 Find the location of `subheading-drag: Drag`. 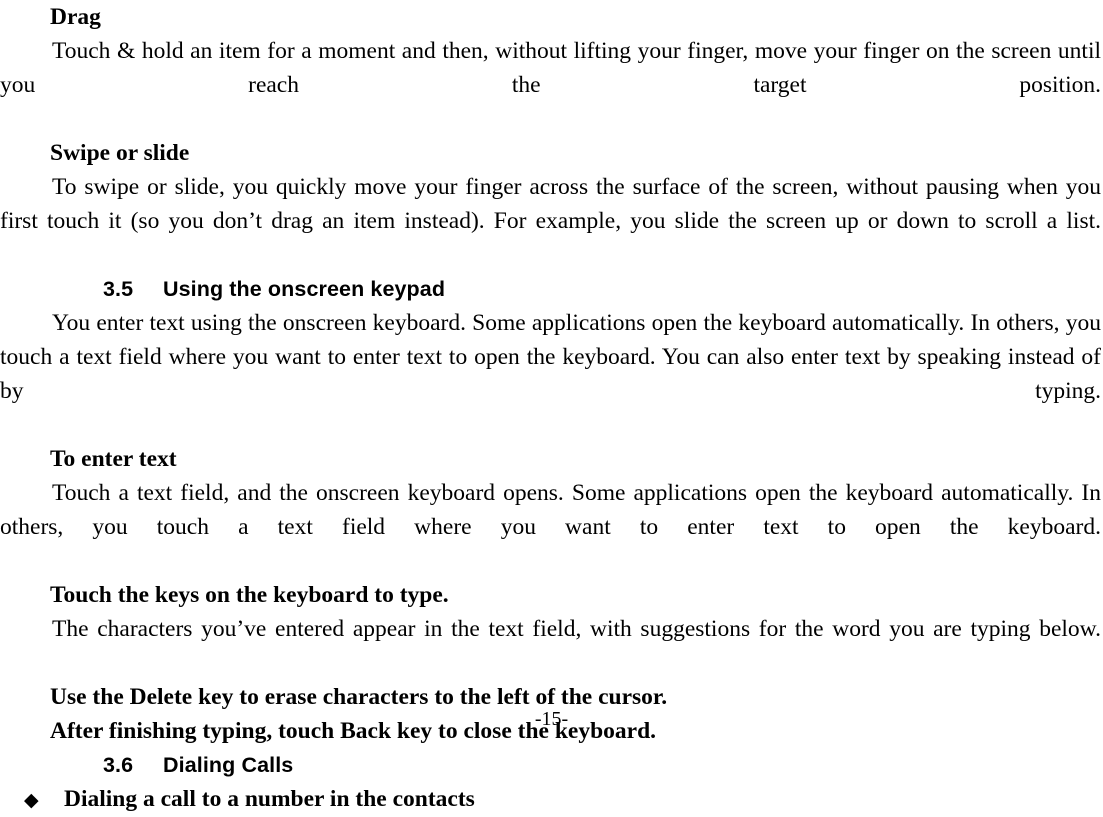

subheading-drag: Drag is located at coordinates (75, 17).